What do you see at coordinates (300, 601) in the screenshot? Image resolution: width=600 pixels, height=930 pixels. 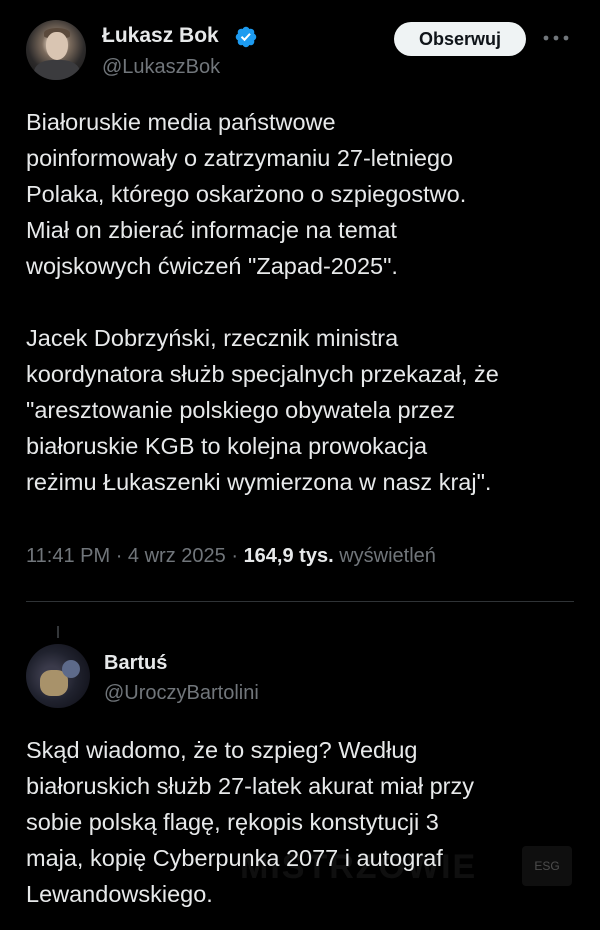 I see `divider` at bounding box center [300, 601].